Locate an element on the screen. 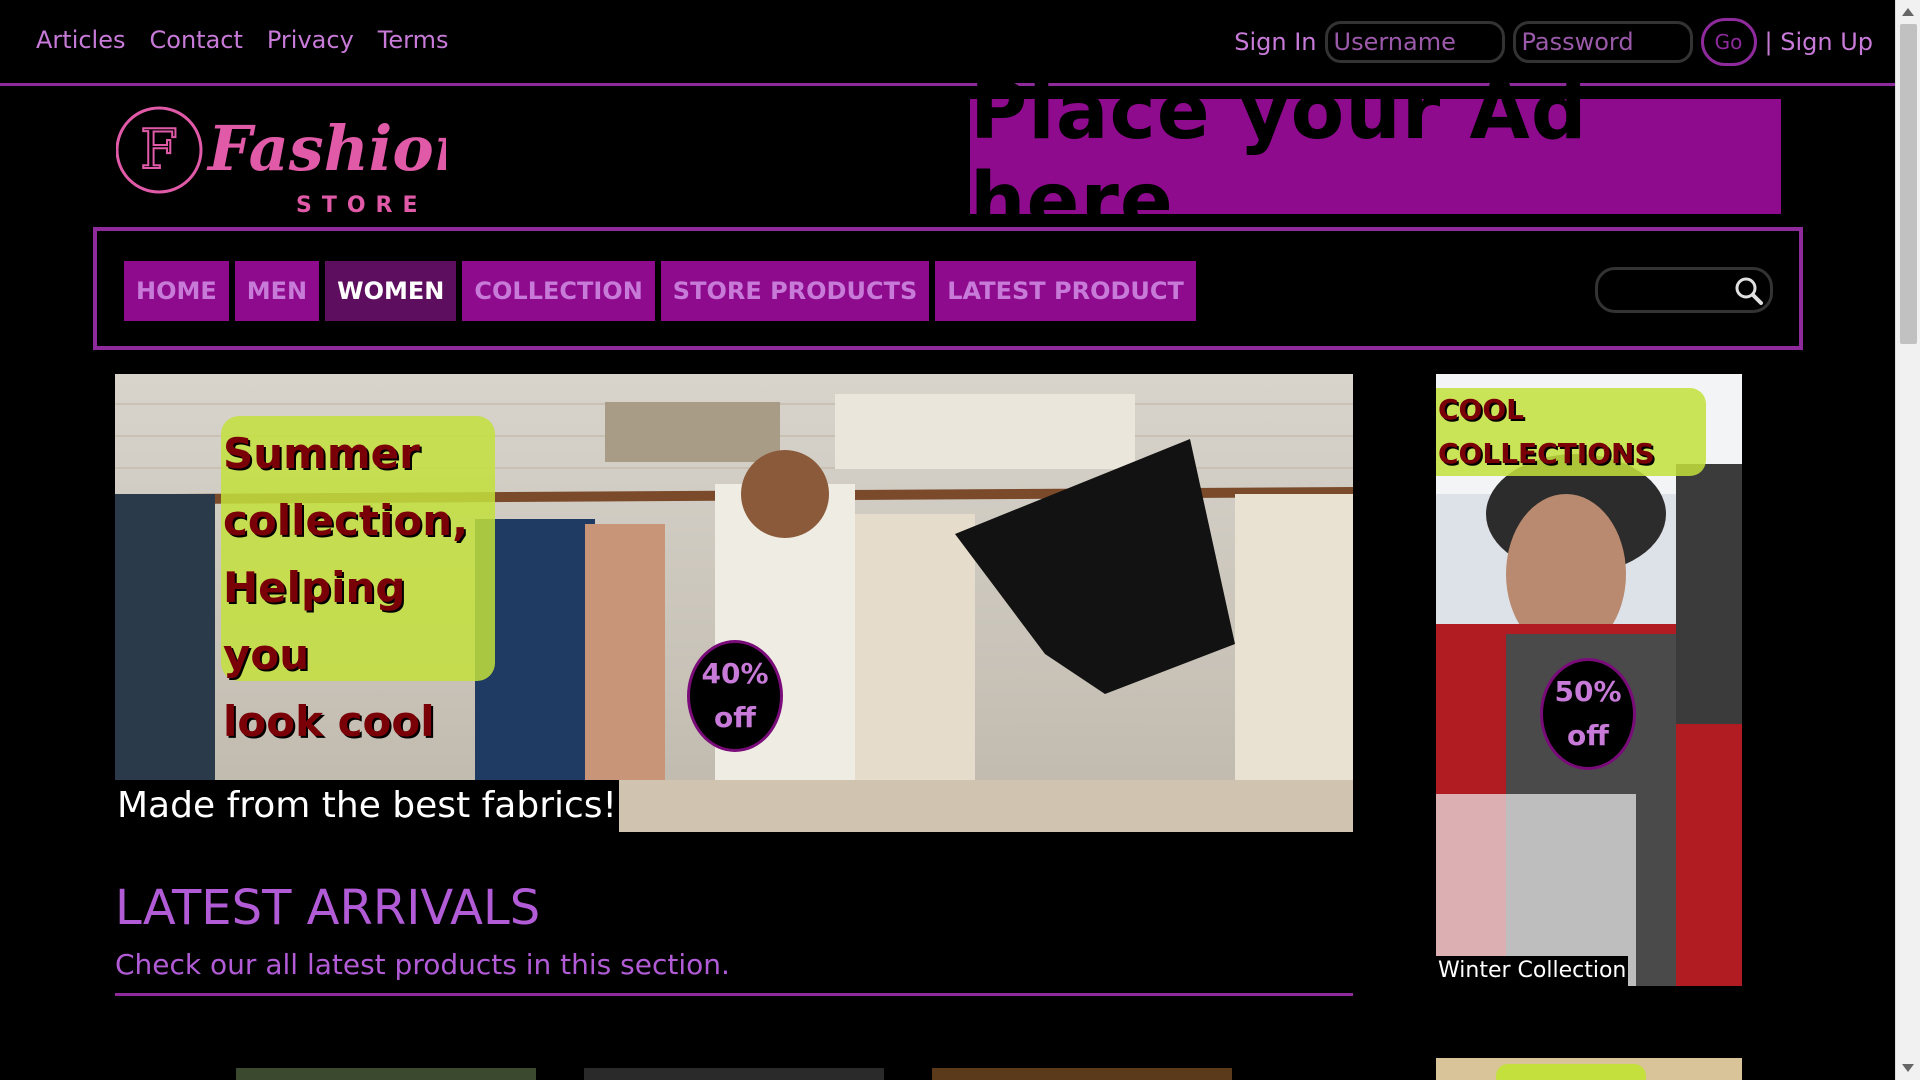 The image size is (1920, 1080). scroll-down-icon is located at coordinates (1908, 1068).